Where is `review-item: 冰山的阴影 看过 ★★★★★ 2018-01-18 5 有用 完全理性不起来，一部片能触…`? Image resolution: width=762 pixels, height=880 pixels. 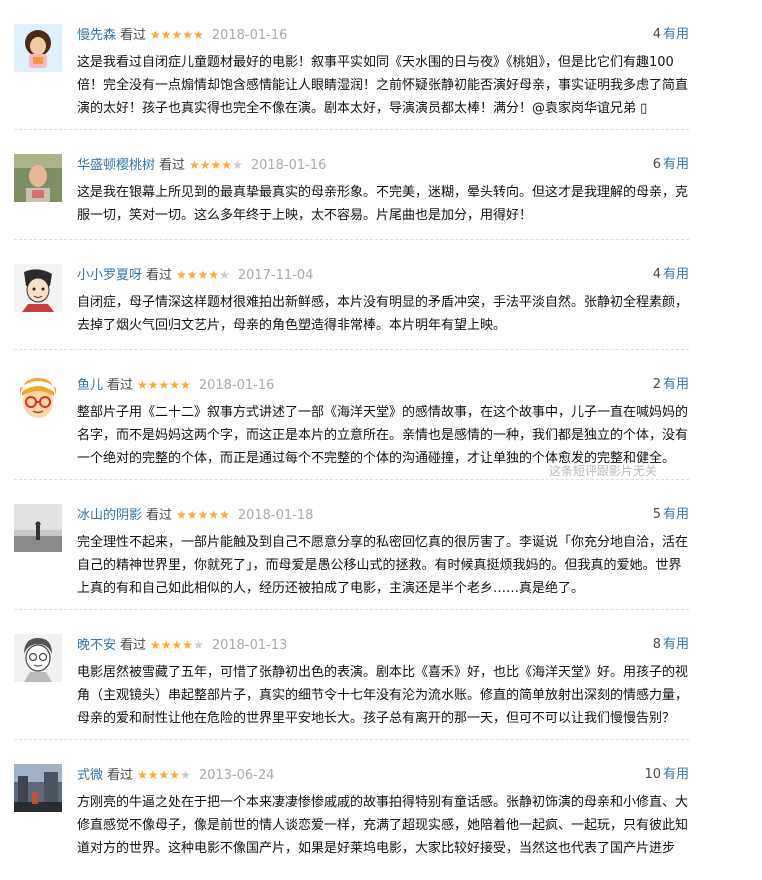
review-item: 冰山的阴影 看过 ★★★★★ 2018-01-18 5 有用 完全理性不起来，一部片能触… is located at coordinates (351, 545).